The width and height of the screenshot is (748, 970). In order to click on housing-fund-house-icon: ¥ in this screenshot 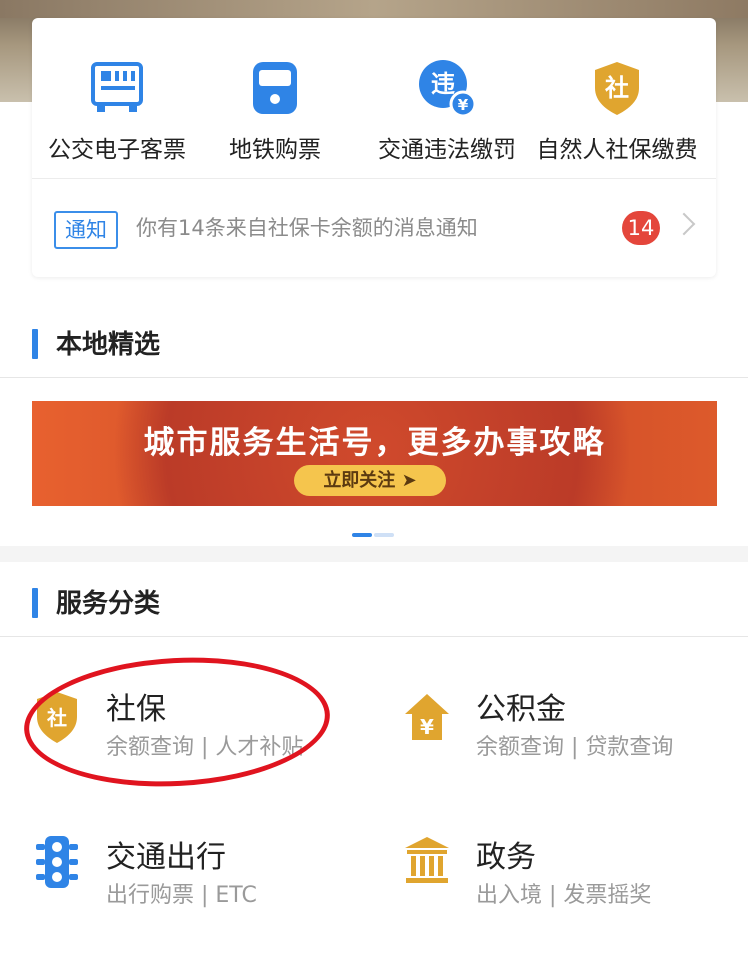, I will do `click(427, 717)`.